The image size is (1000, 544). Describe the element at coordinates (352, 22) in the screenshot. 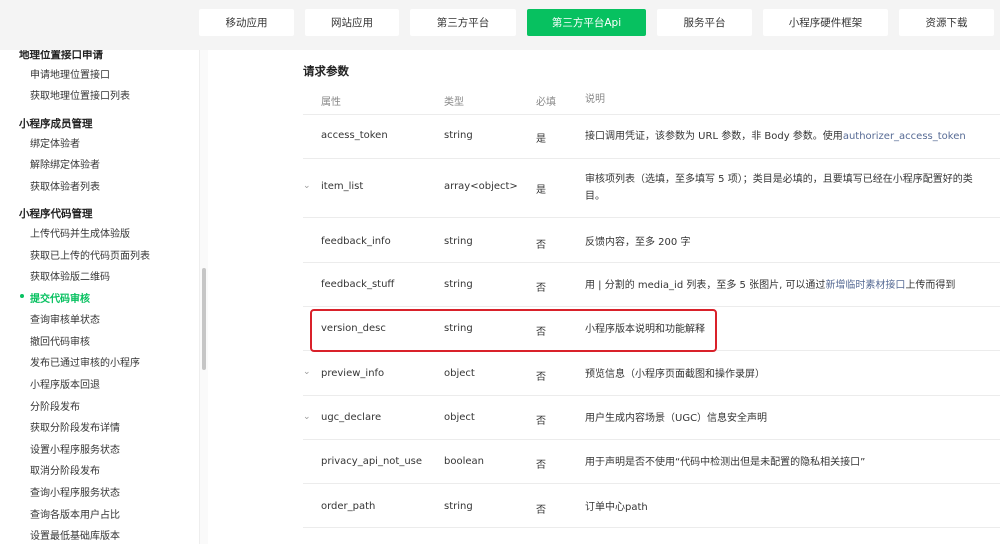

I see `nav-website-app: 网站应用` at that location.